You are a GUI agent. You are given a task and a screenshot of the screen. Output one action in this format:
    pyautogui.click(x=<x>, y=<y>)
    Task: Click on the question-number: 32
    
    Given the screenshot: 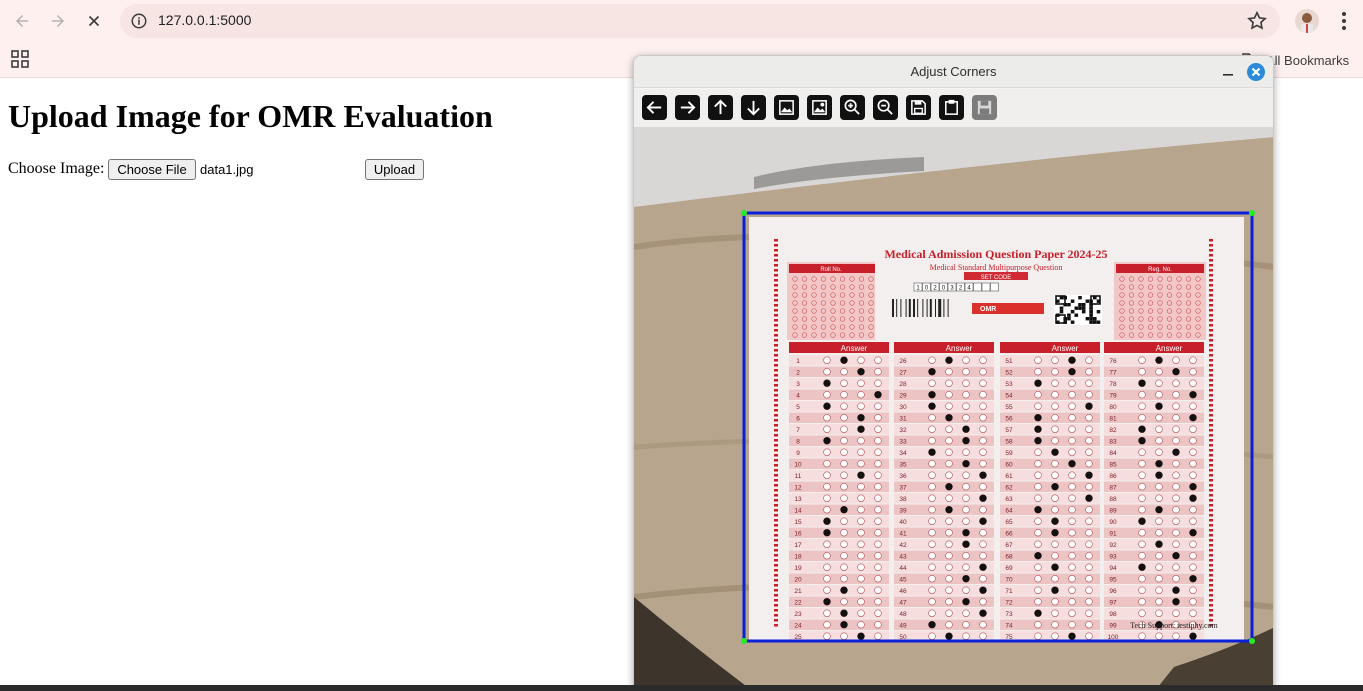 What is the action you would take?
    pyautogui.click(x=903, y=430)
    